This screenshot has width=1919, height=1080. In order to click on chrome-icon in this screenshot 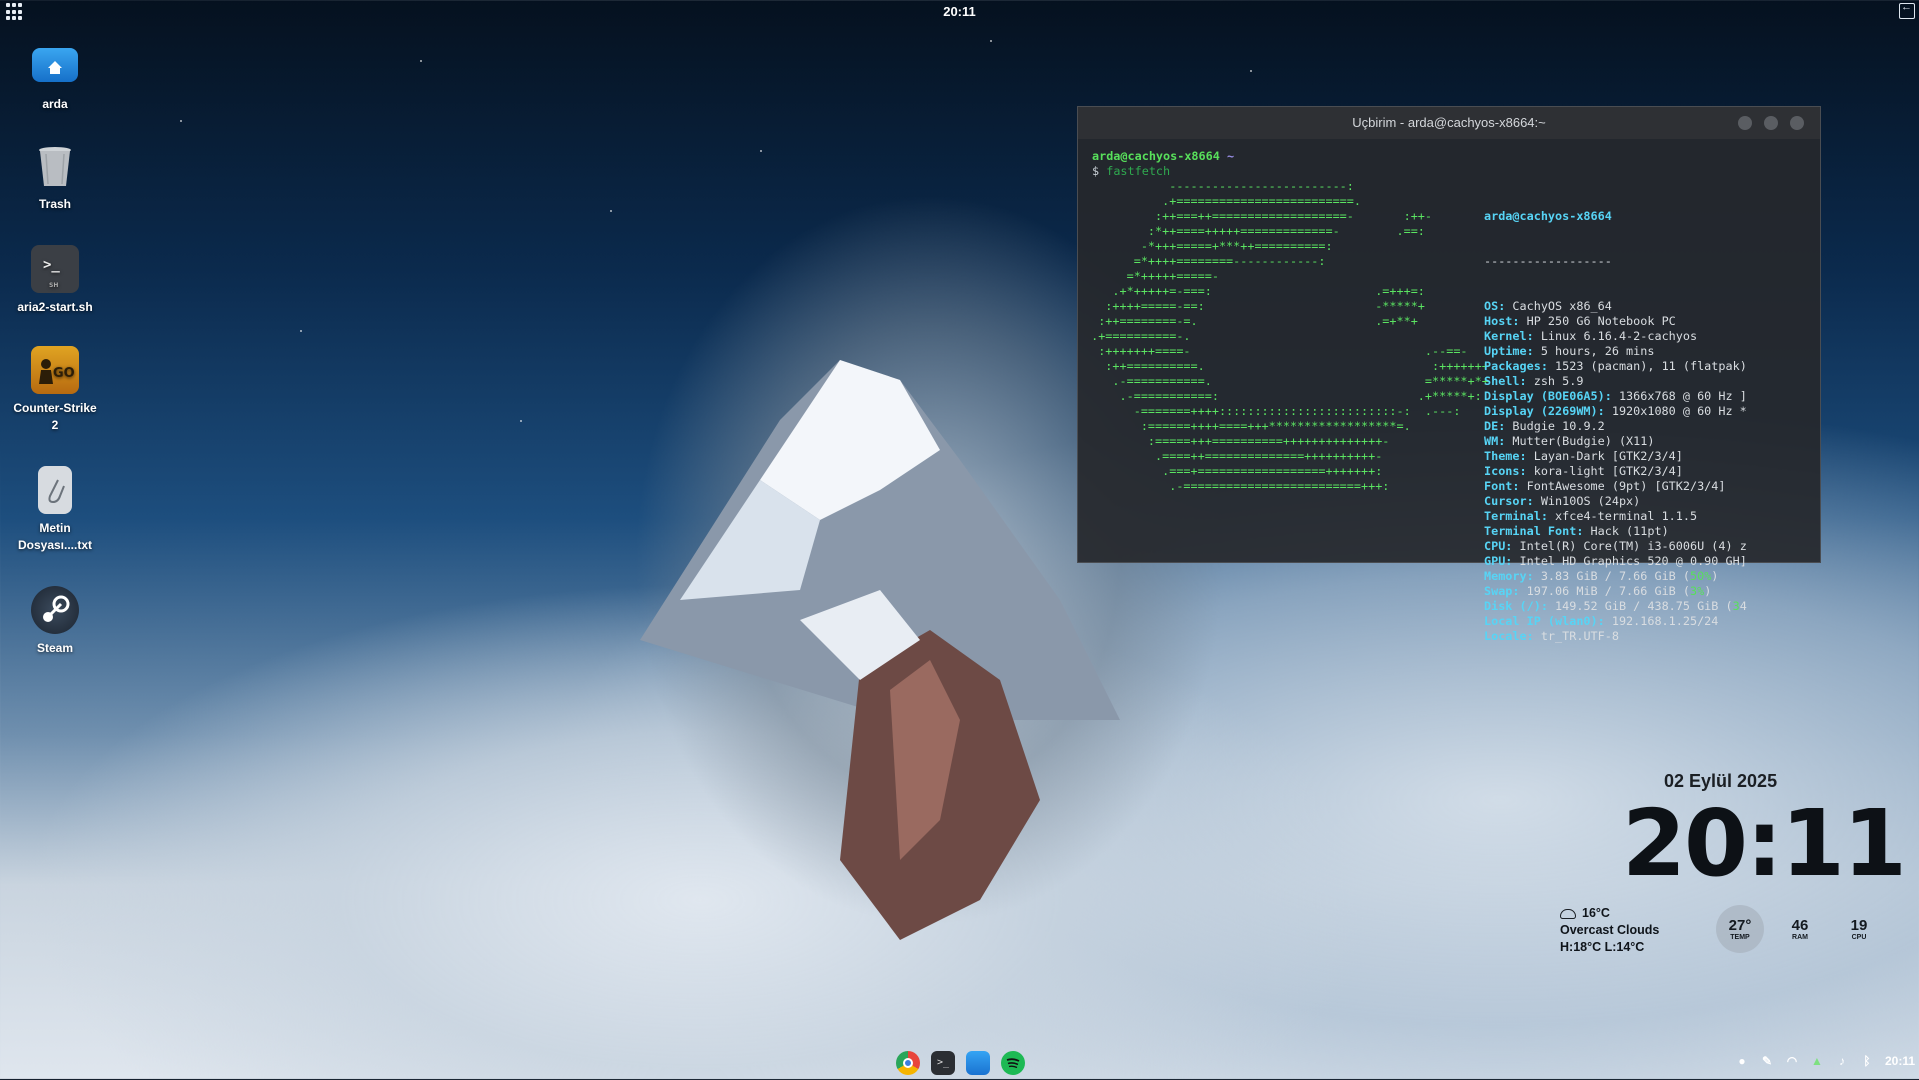, I will do `click(908, 1063)`.